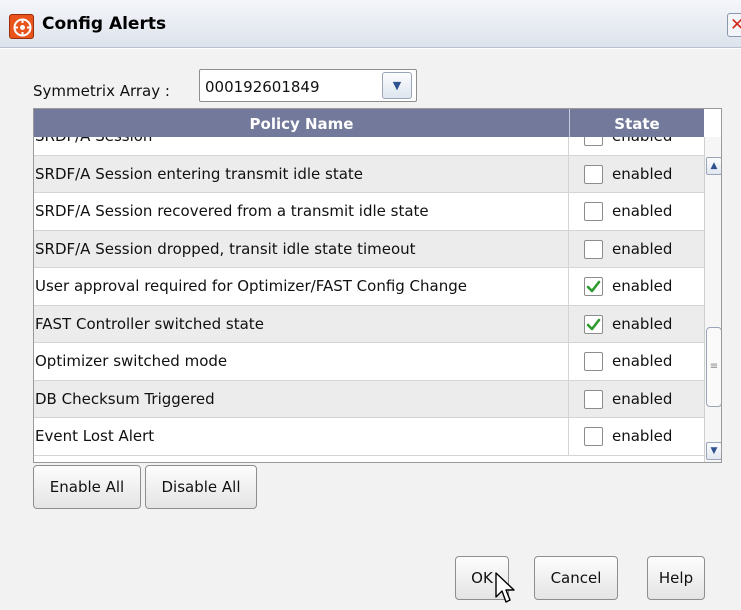  Describe the element at coordinates (301, 146) in the screenshot. I see `policy-name-cell: SRDF/A Session` at that location.